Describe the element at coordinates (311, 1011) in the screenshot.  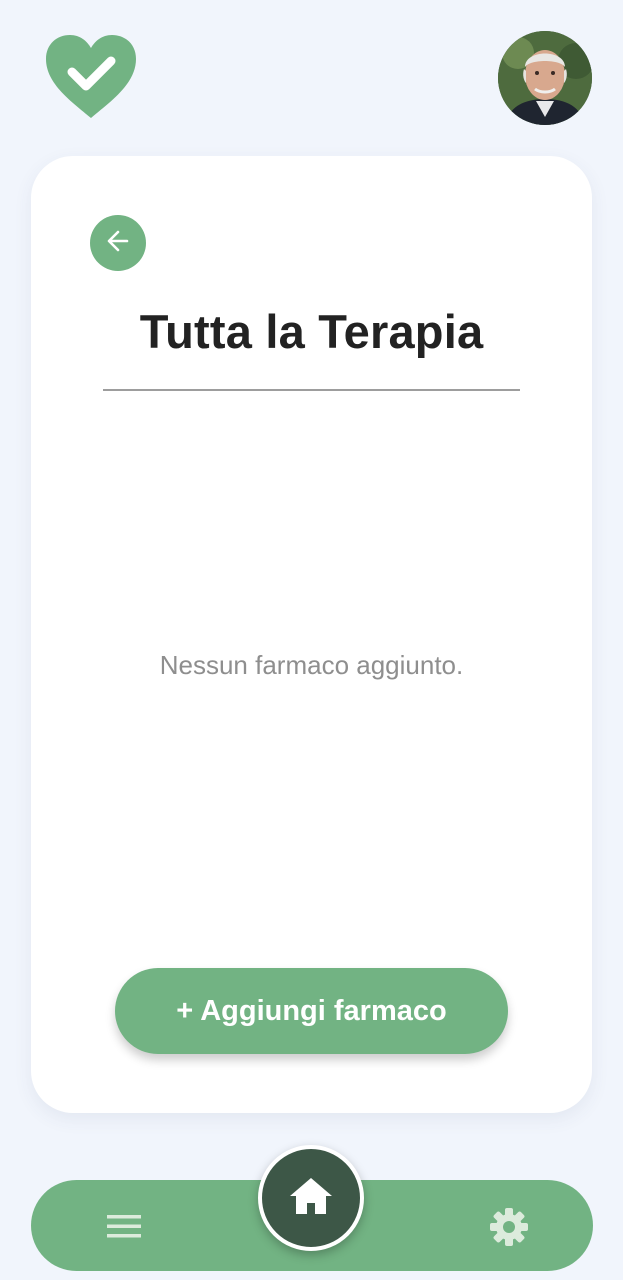
I see `add-medication-button: + Aggiungi farmaco` at that location.